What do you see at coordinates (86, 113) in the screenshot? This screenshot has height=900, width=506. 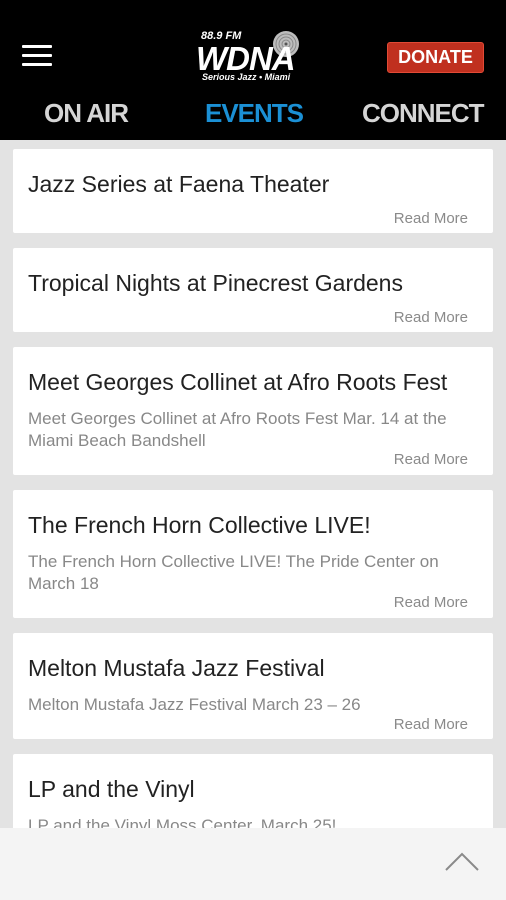 I see `tab-on-air: ON AIR` at bounding box center [86, 113].